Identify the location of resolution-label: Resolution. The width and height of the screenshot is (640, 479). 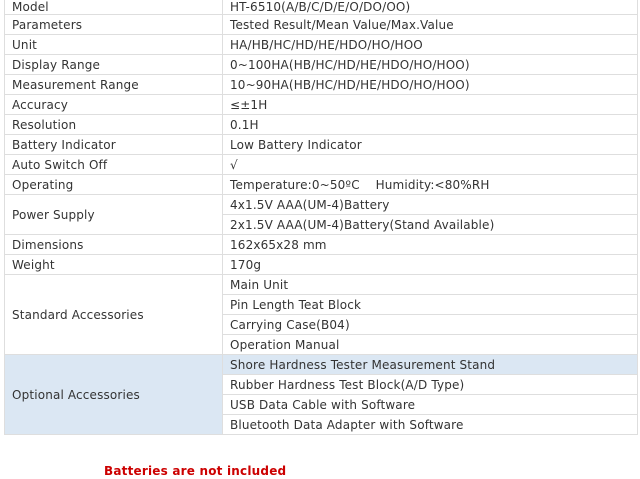
(113, 124).